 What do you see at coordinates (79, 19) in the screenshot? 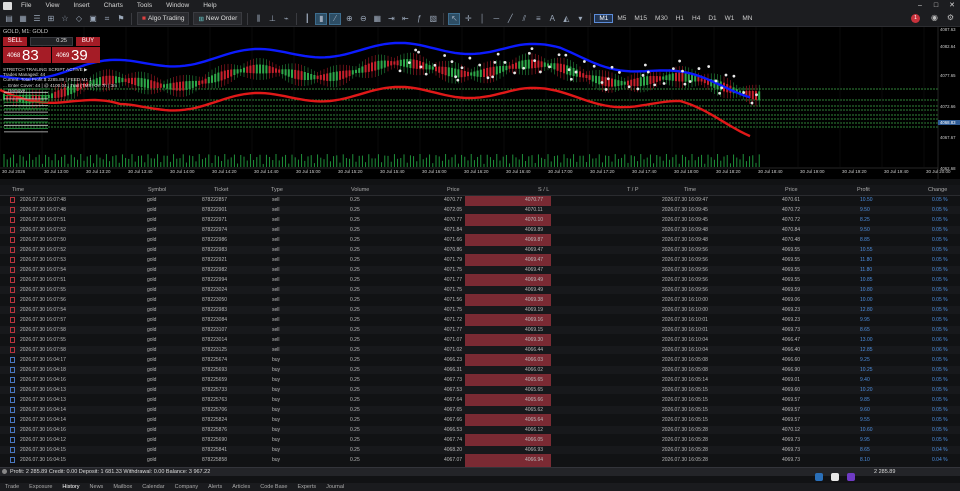
I see `ide-icon: ◇` at bounding box center [79, 19].